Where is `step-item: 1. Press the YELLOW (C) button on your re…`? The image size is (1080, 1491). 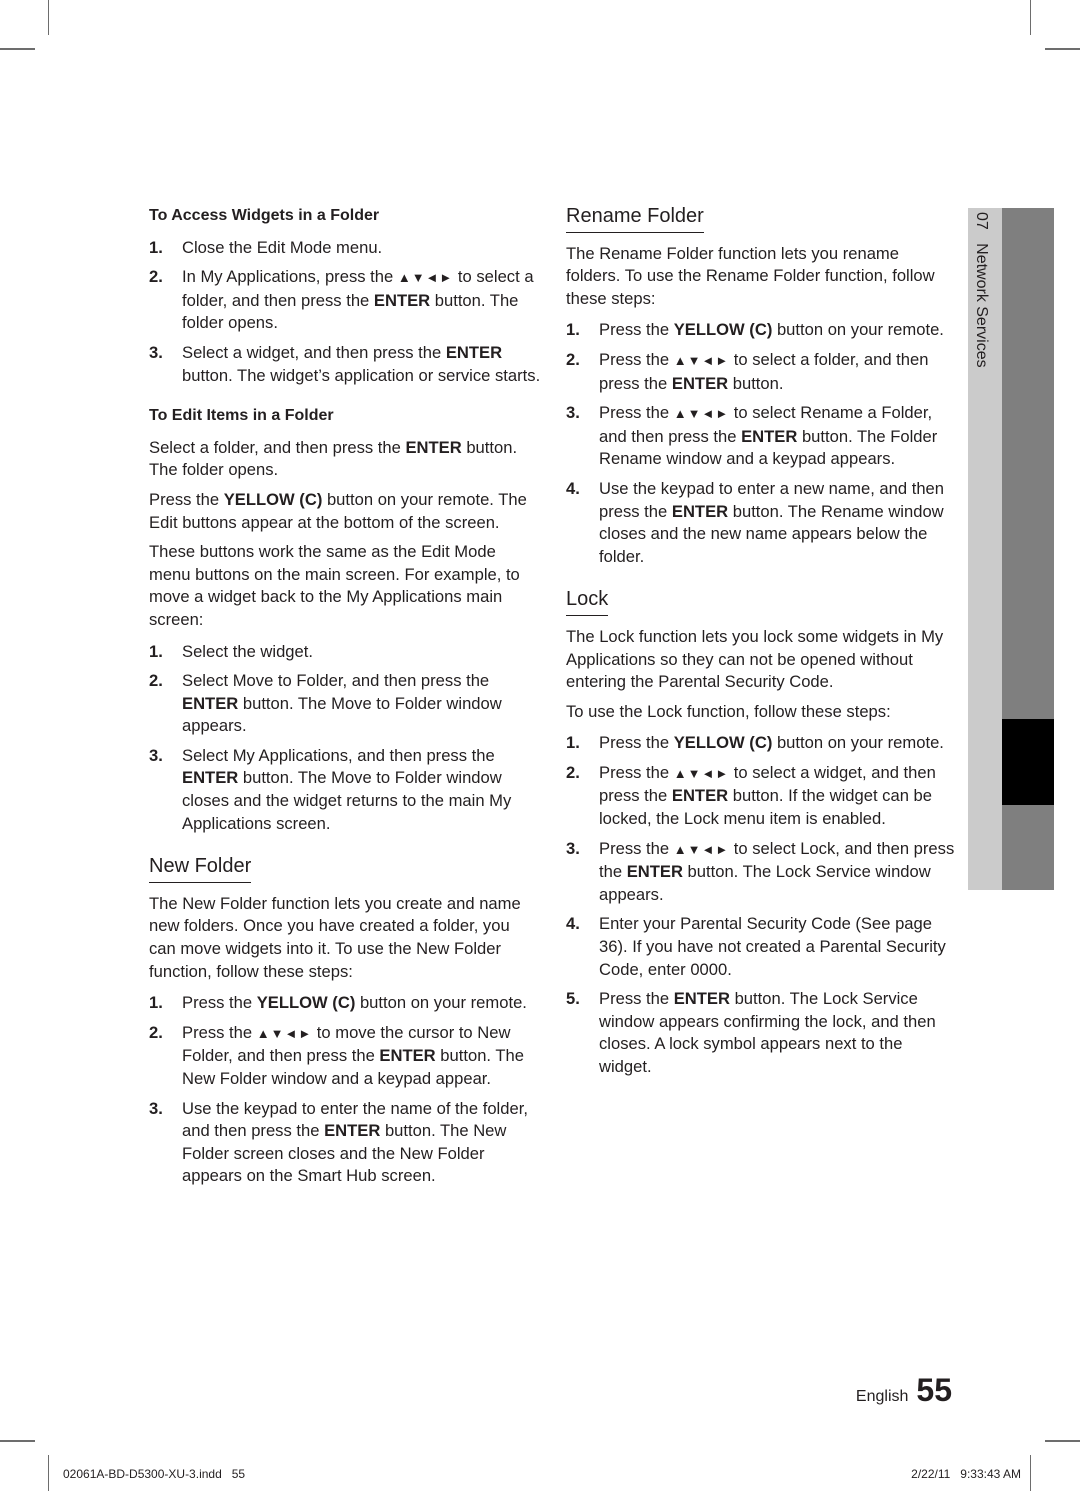
step-item: 1. Press the YELLOW (C) button on your re… is located at coordinates (345, 1003).